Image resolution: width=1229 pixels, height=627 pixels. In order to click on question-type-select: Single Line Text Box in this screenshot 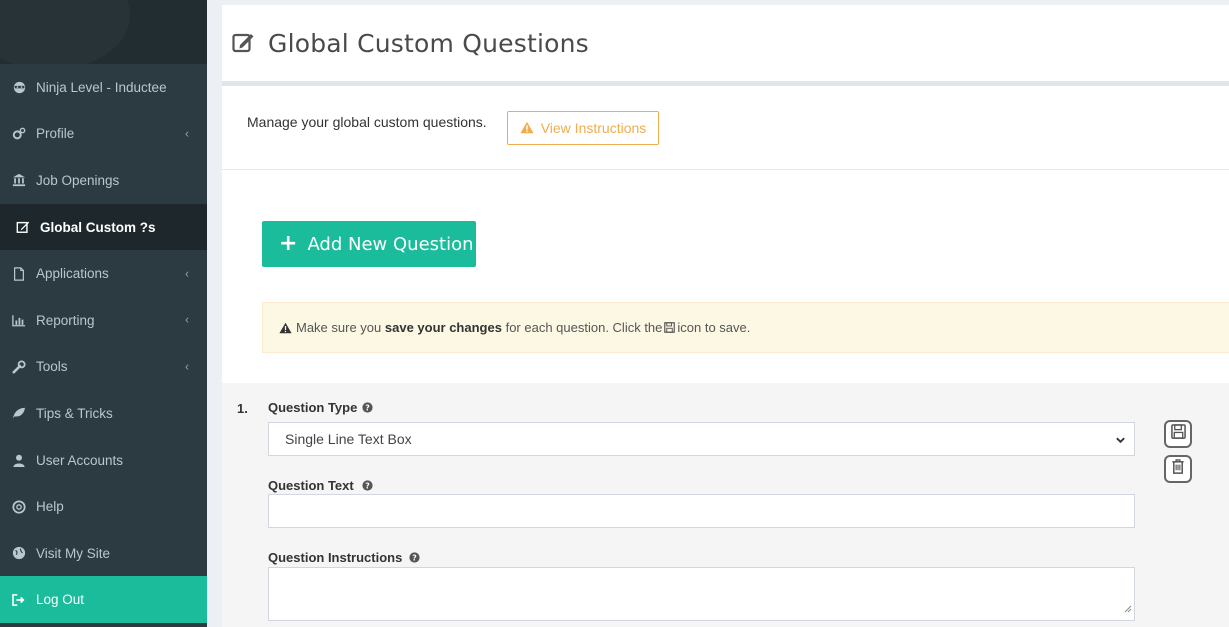, I will do `click(701, 439)`.